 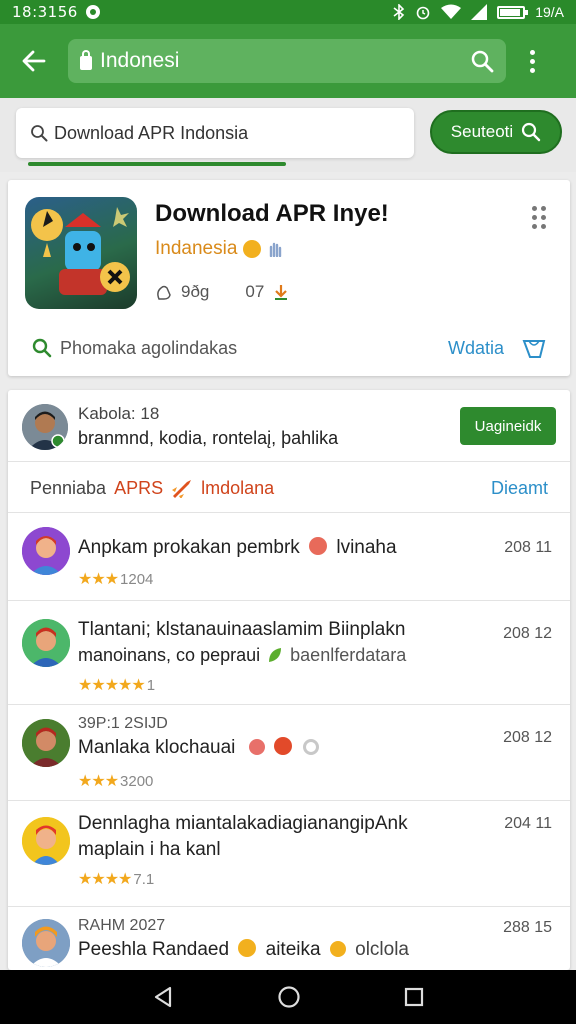 I want to click on review-text: Manlaka klochauai, so click(x=199, y=748).